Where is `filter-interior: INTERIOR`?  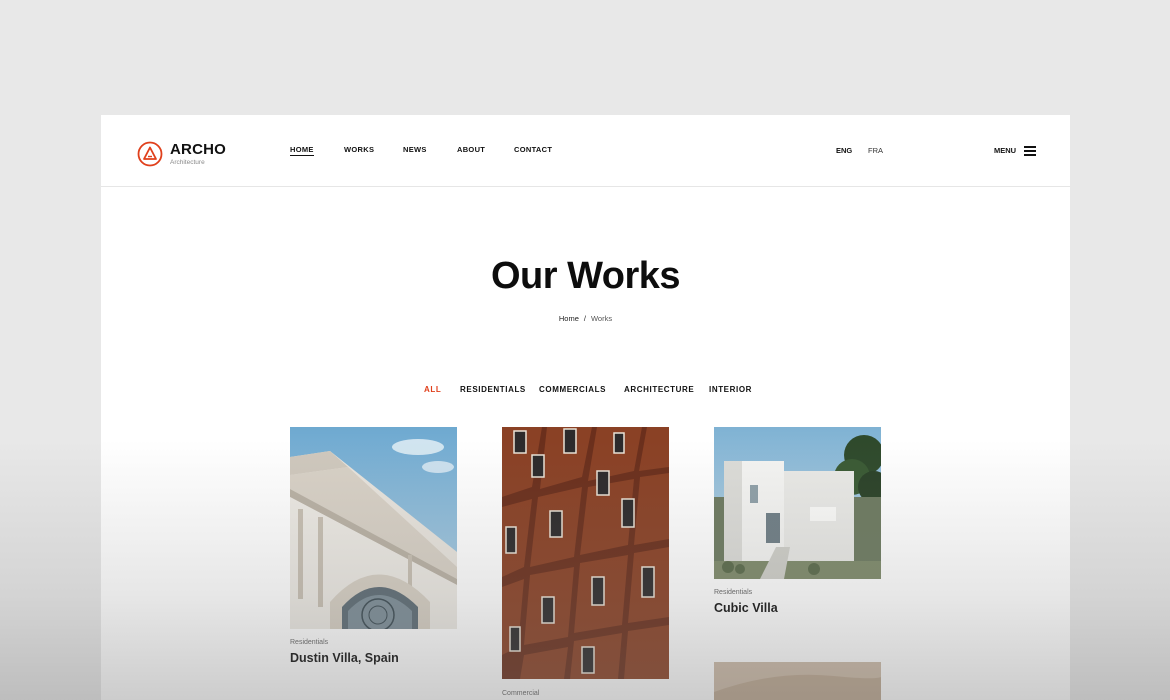 filter-interior: INTERIOR is located at coordinates (730, 389).